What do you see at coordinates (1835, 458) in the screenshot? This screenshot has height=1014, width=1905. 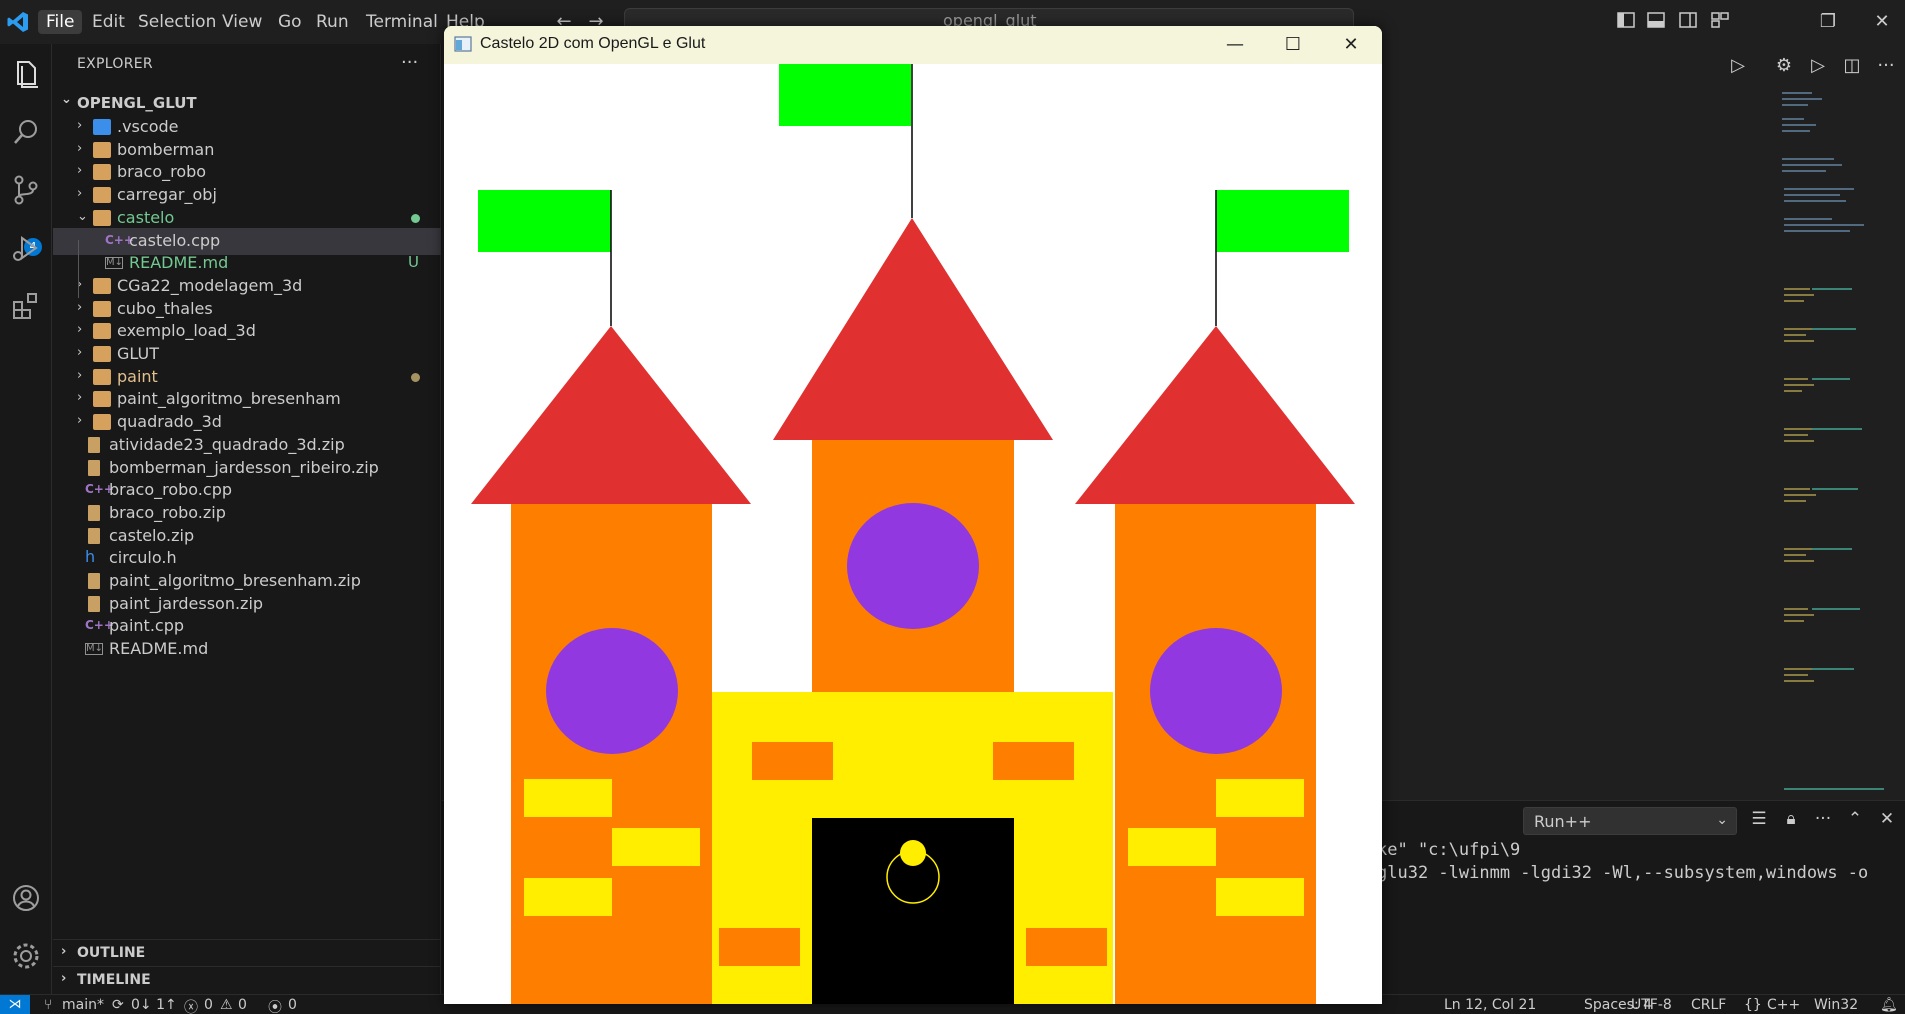 I see `minimap` at bounding box center [1835, 458].